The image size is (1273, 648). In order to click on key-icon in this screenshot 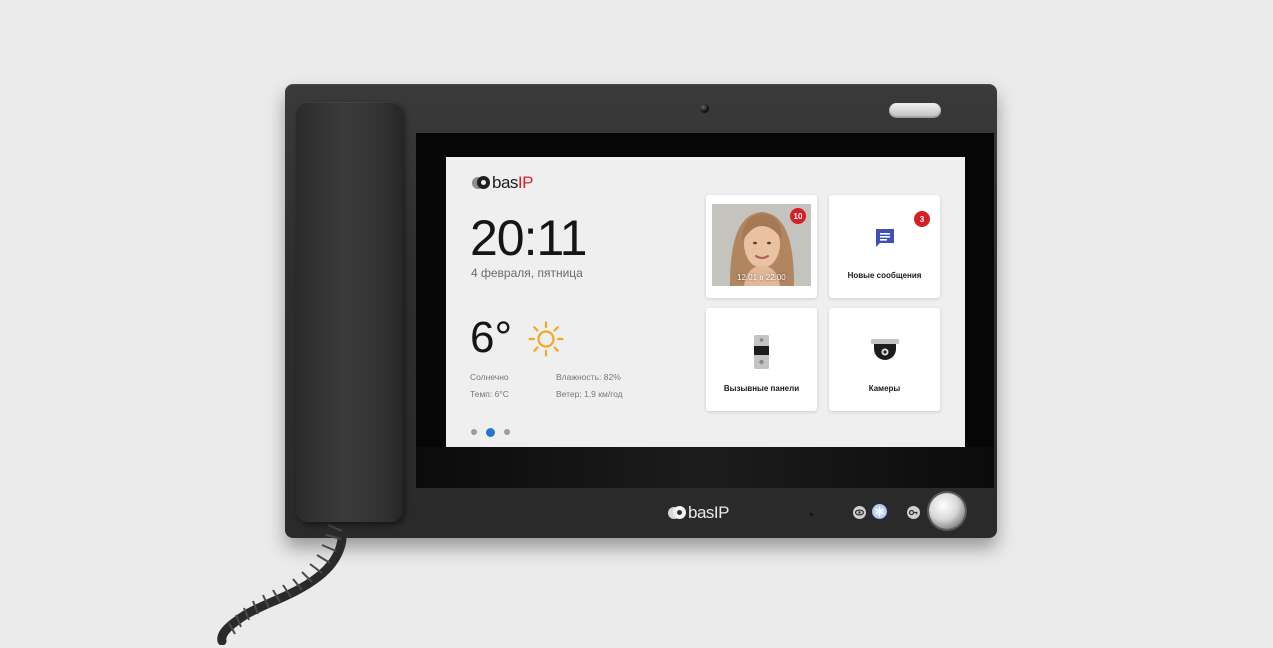, I will do `click(913, 512)`.